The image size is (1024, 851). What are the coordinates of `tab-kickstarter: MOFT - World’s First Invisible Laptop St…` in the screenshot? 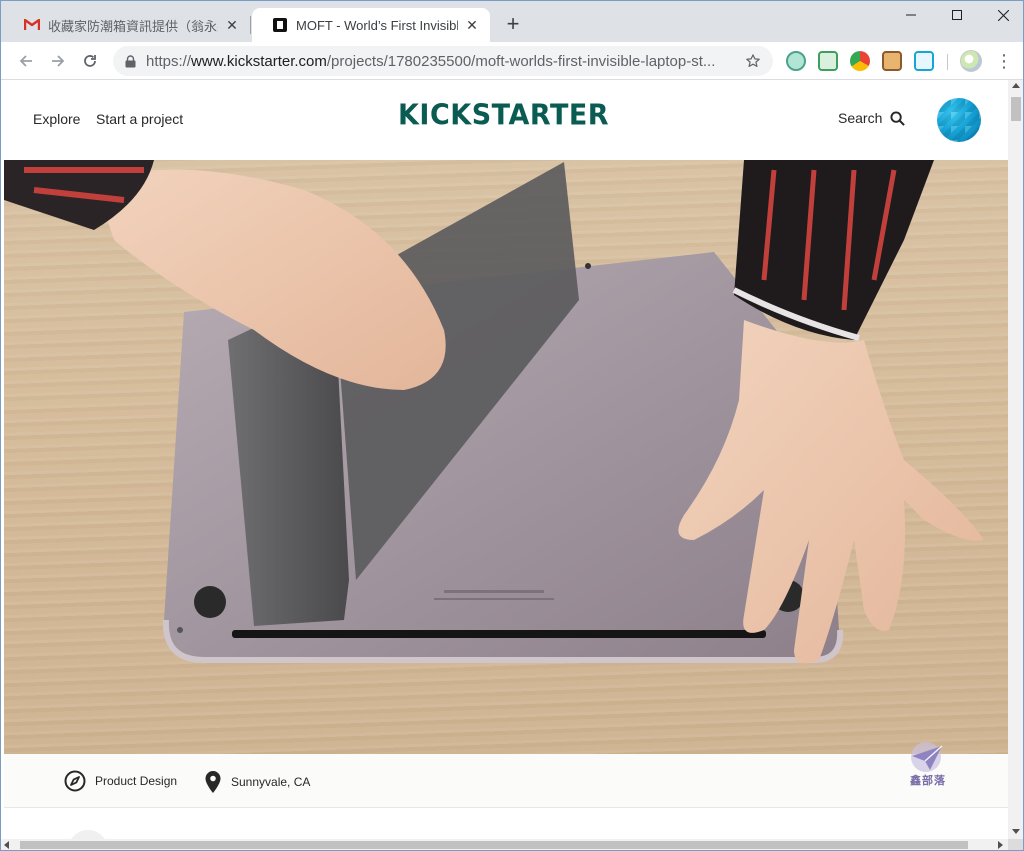 It's located at (371, 25).